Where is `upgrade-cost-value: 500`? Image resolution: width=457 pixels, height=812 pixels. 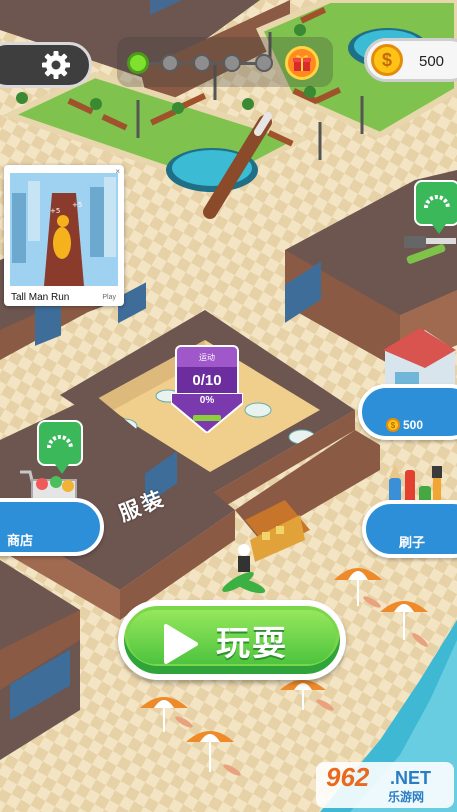 upgrade-cost-value: 500 is located at coordinates (413, 425).